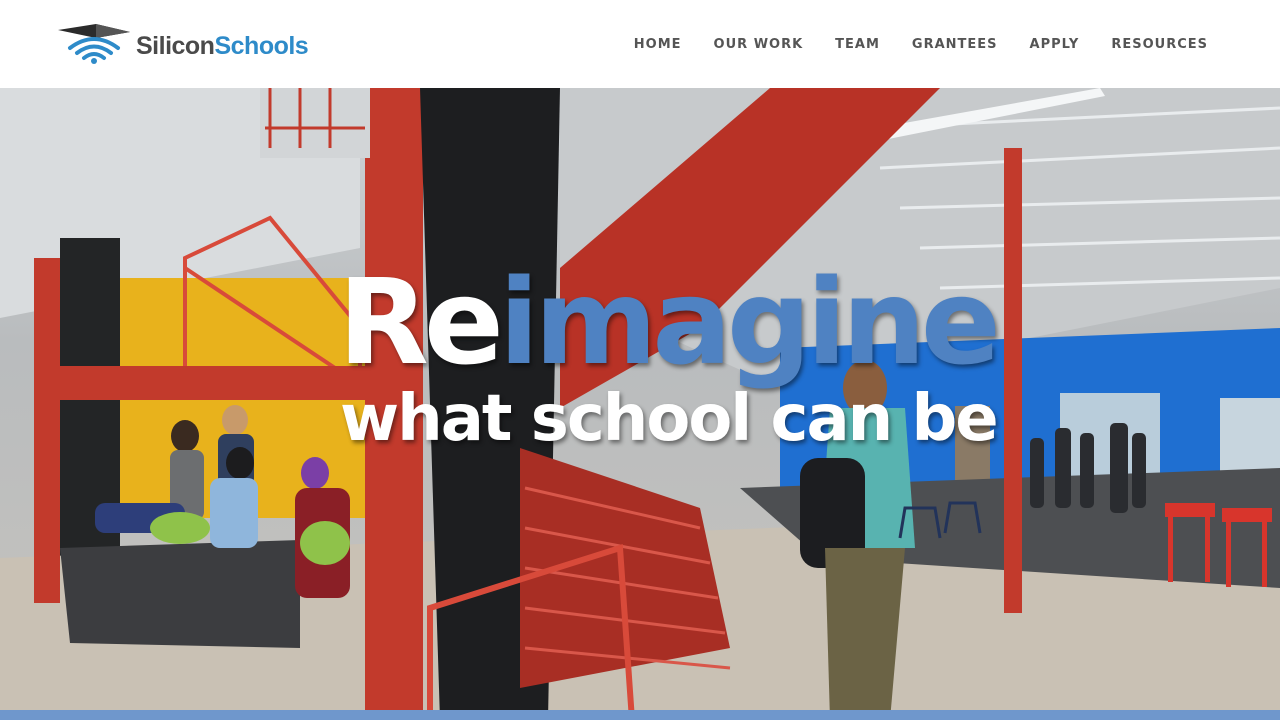  Describe the element at coordinates (658, 44) in the screenshot. I see `nav-home: HOME` at that location.